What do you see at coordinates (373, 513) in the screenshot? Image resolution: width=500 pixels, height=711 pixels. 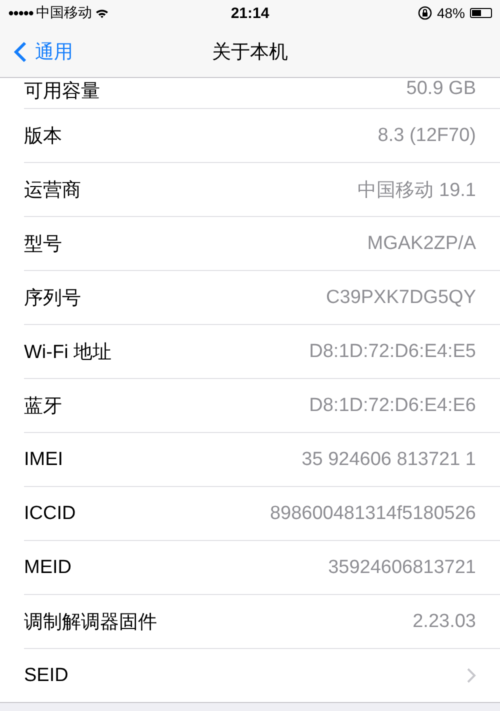 I see `row-value: 898600481314f5180526` at bounding box center [373, 513].